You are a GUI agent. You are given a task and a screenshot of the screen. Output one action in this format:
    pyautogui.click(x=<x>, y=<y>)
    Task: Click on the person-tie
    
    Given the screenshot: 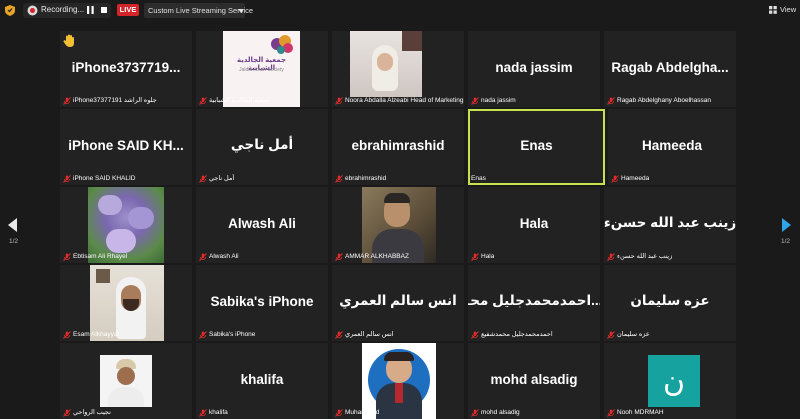 What is the action you would take?
    pyautogui.click(x=399, y=393)
    